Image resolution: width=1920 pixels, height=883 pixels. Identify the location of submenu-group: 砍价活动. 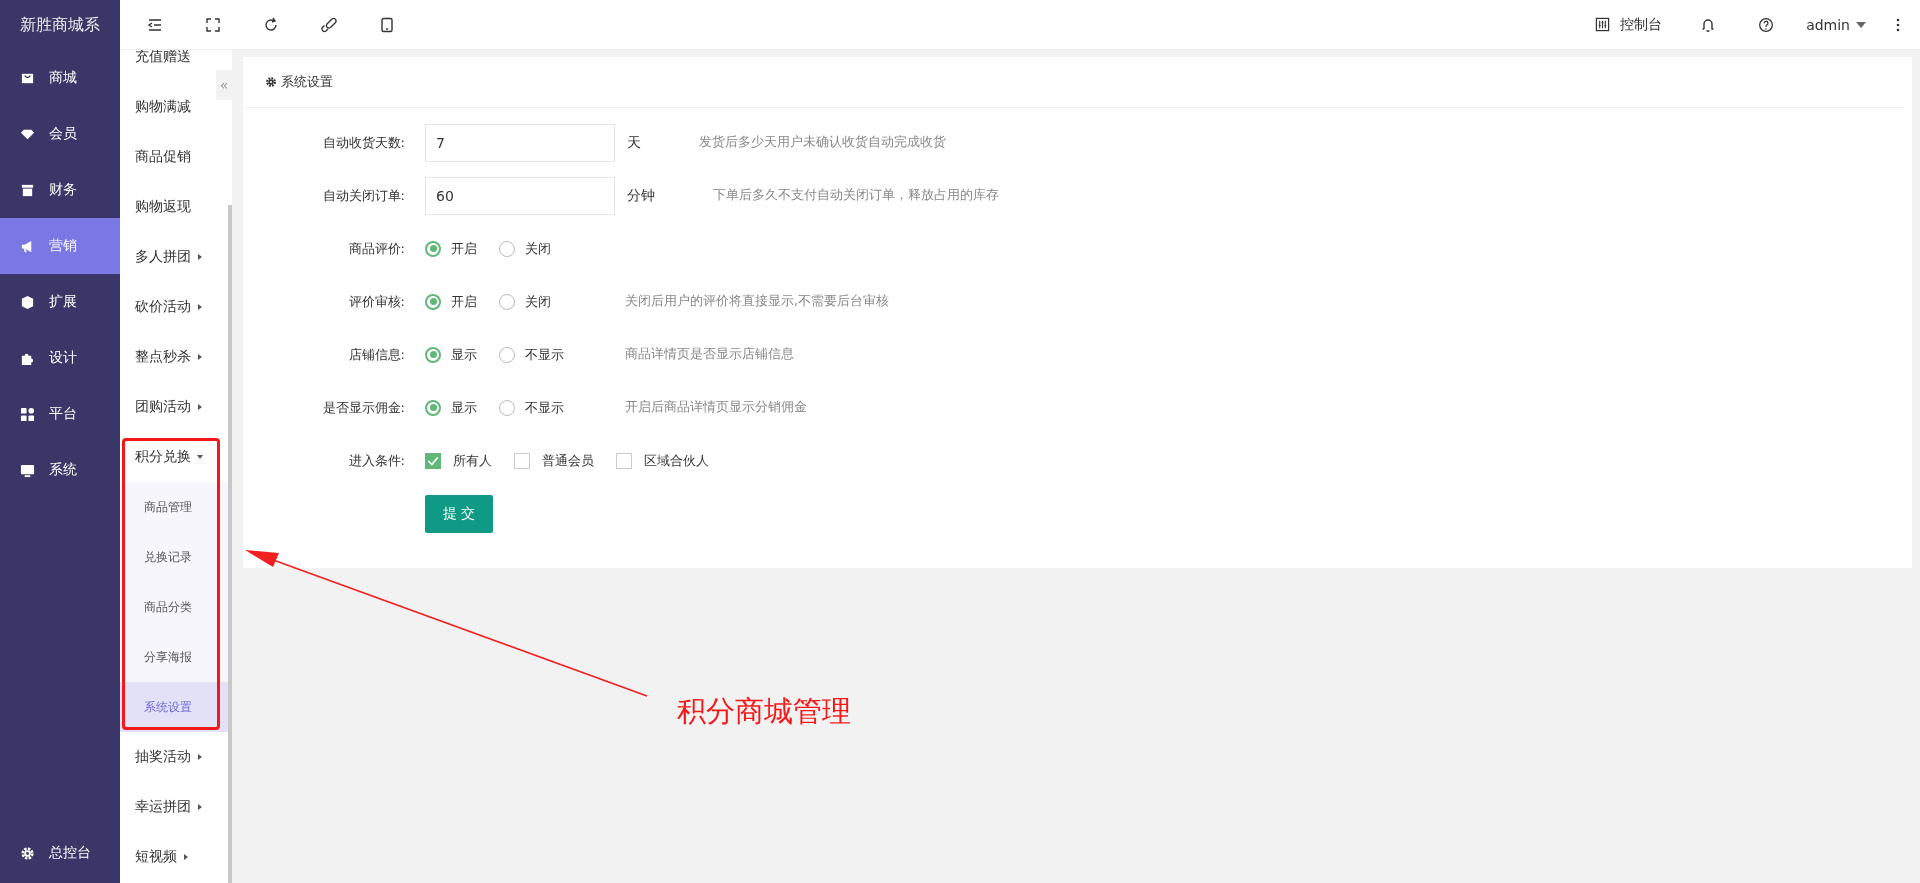
(168, 307).